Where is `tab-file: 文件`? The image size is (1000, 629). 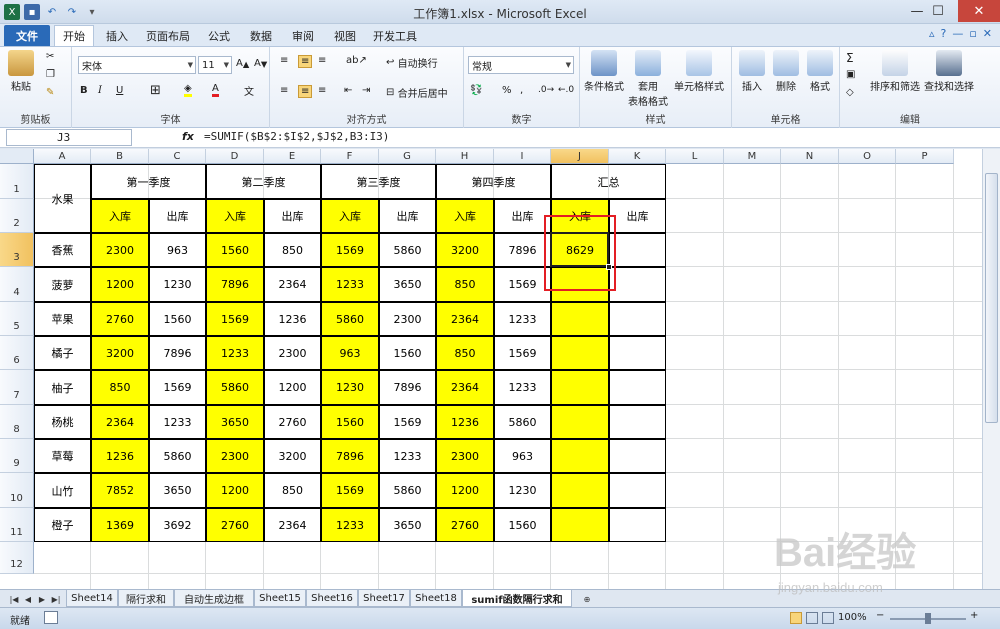 tab-file: 文件 is located at coordinates (27, 35).